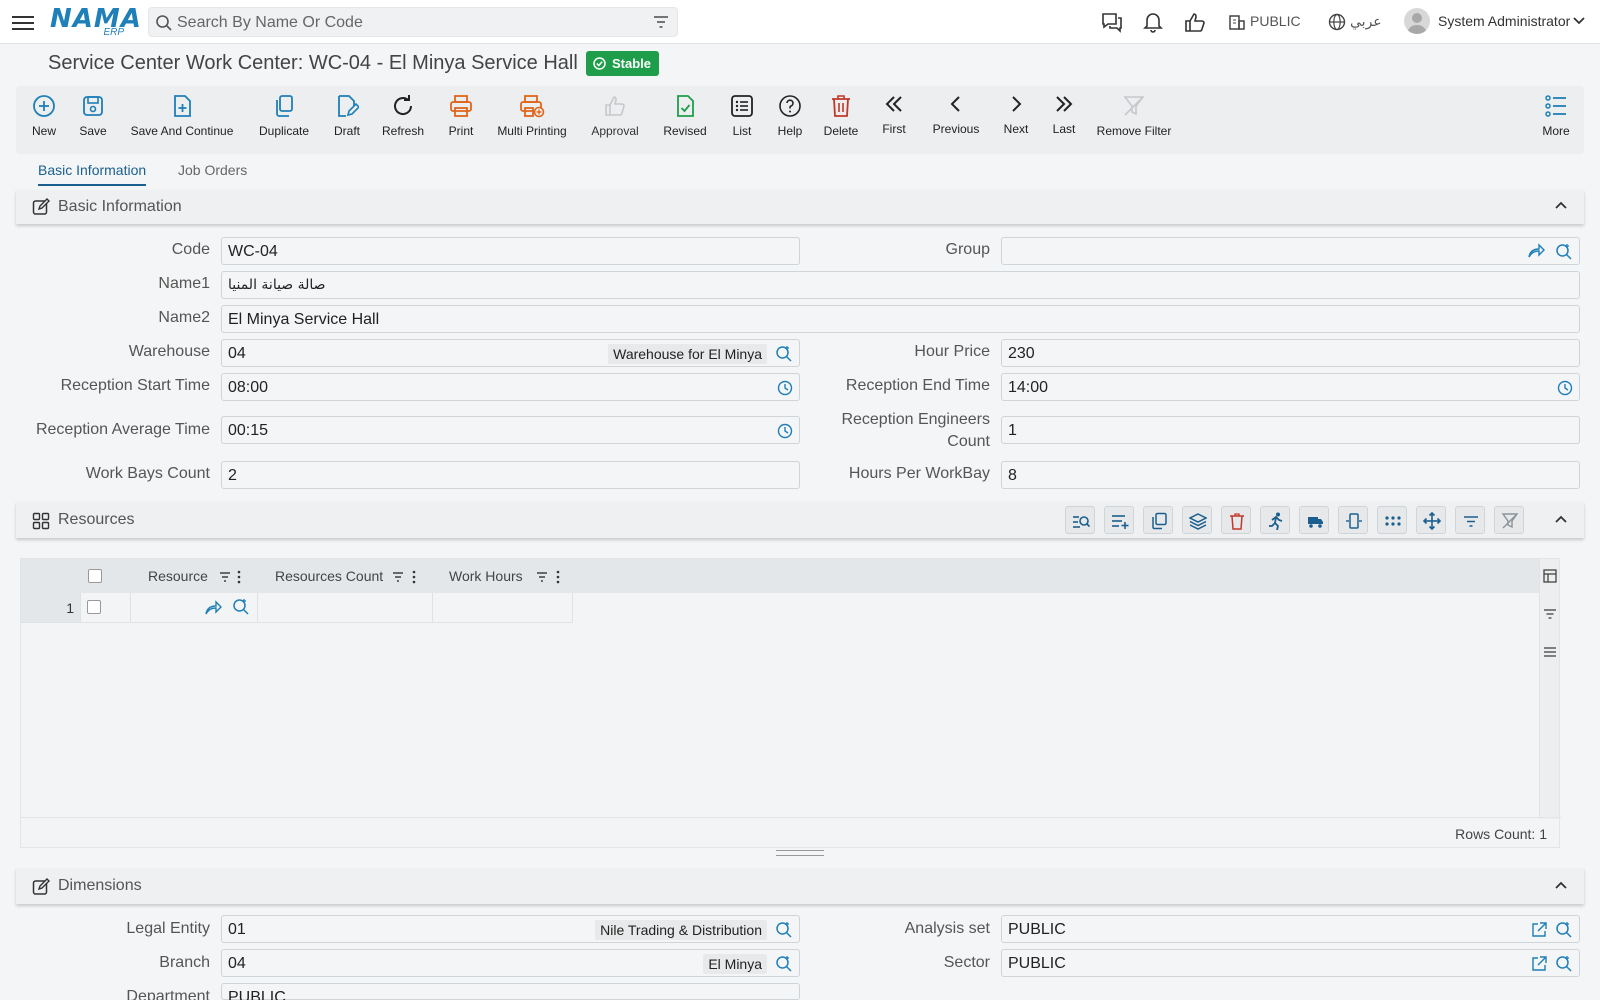 The image size is (1600, 1000). What do you see at coordinates (1275, 520) in the screenshot?
I see `grid-run-button` at bounding box center [1275, 520].